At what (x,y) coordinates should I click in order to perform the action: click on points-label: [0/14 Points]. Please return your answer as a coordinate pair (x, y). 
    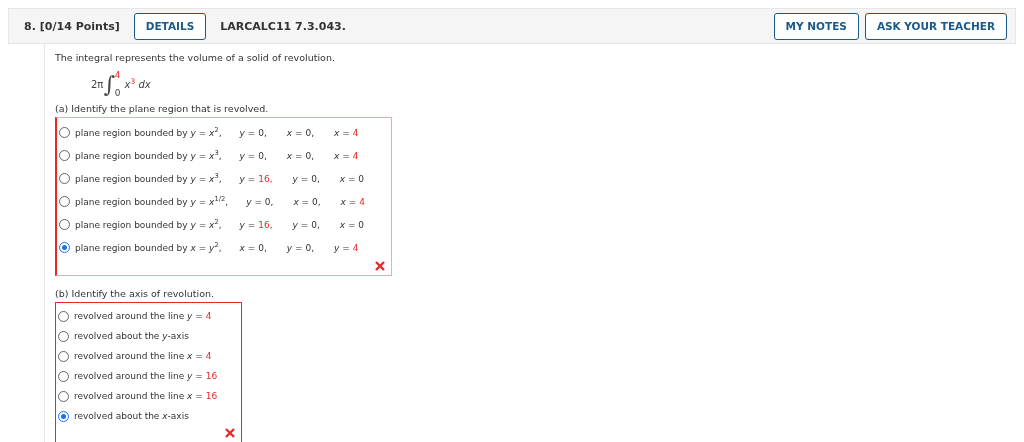
    Looking at the image, I should click on (79, 26).